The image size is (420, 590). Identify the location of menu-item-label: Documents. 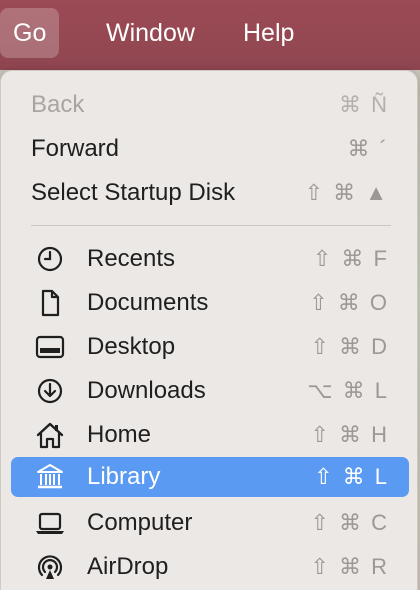
(148, 302).